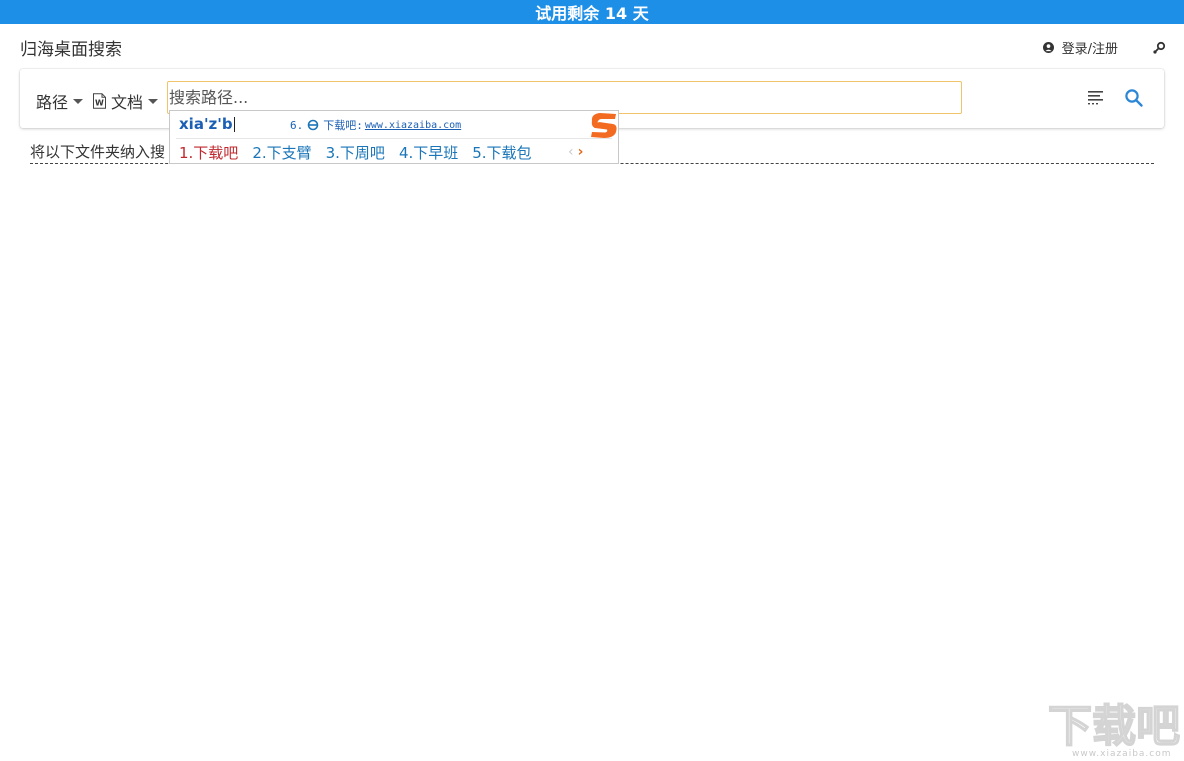  I want to click on text-cursor, so click(234, 124).